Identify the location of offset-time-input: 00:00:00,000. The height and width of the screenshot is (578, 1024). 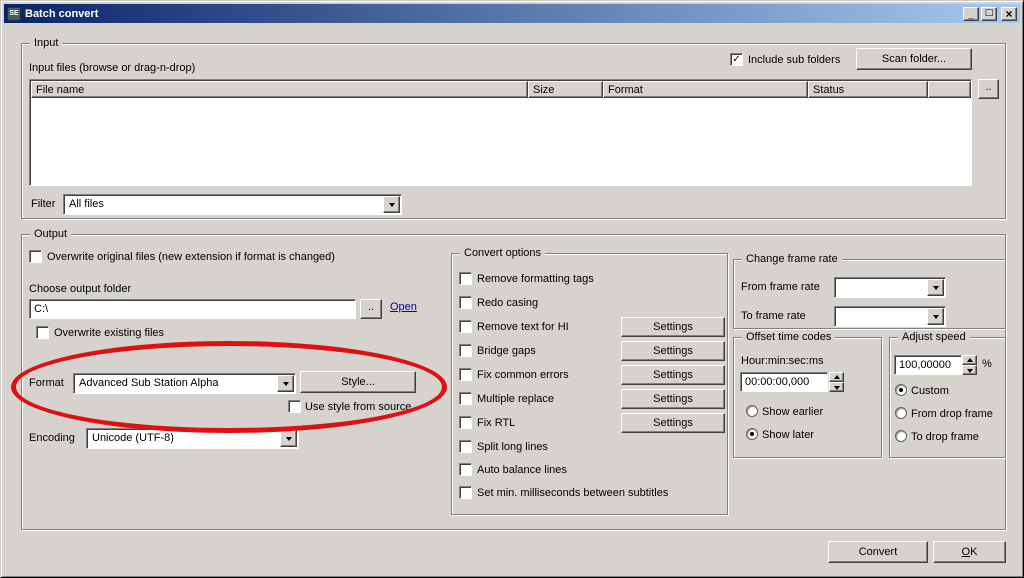
(784, 382).